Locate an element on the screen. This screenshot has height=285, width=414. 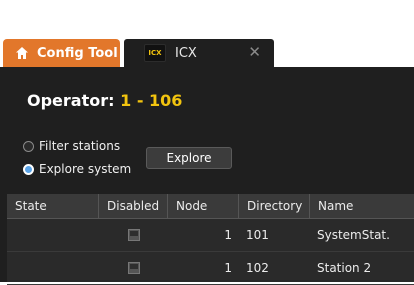
filter-stations-radio: Filter stations is located at coordinates (71, 146).